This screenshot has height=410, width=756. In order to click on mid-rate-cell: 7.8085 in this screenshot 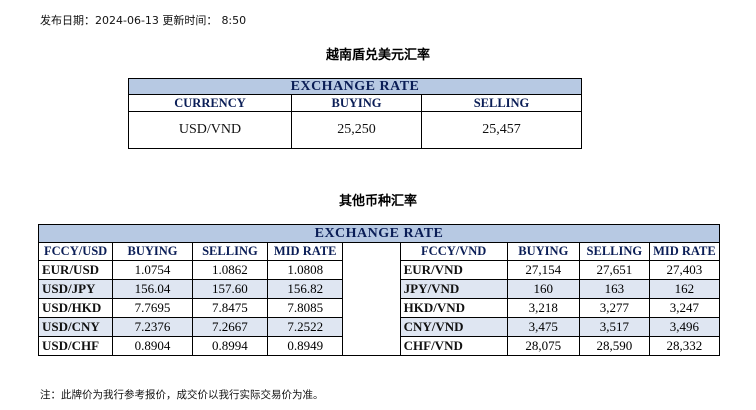, I will do `click(305, 308)`.